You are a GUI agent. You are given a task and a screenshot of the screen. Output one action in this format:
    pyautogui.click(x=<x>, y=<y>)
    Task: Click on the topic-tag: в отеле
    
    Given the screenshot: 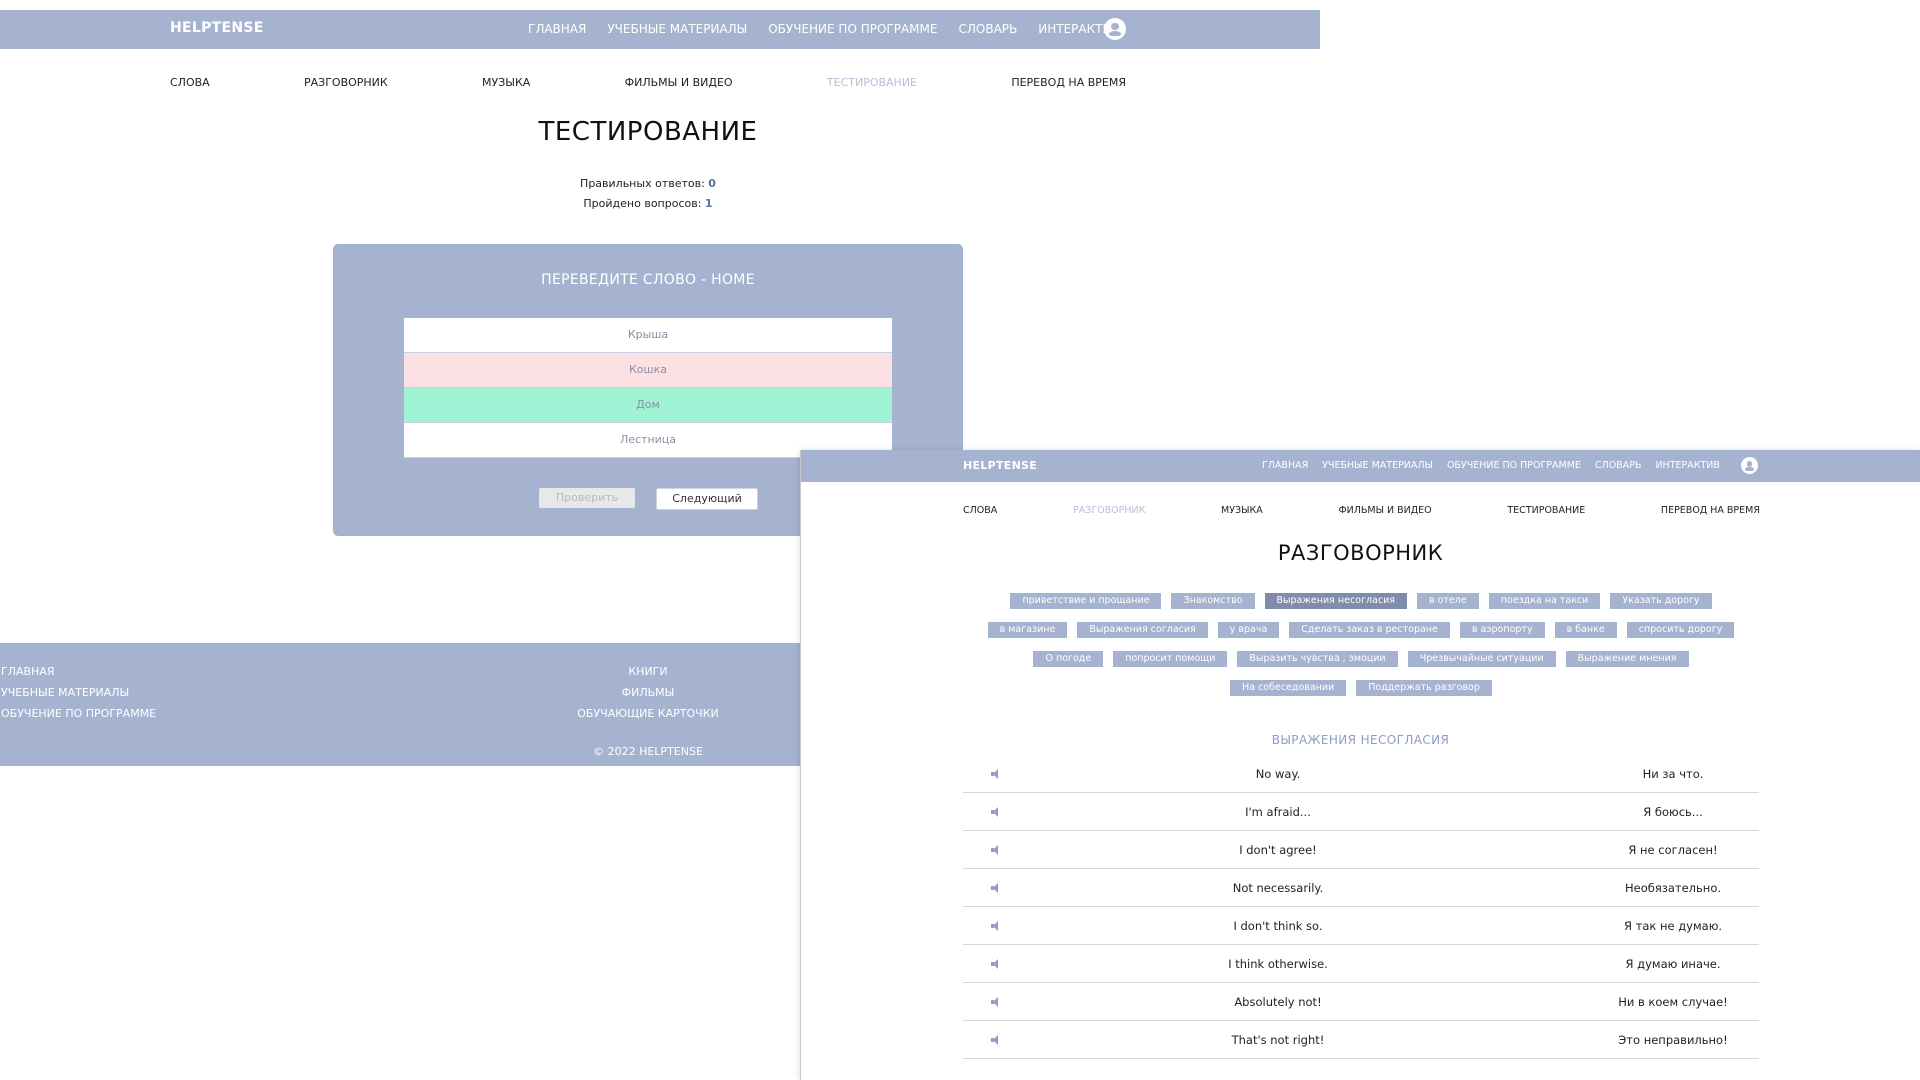 What is the action you would take?
    pyautogui.click(x=1447, y=601)
    